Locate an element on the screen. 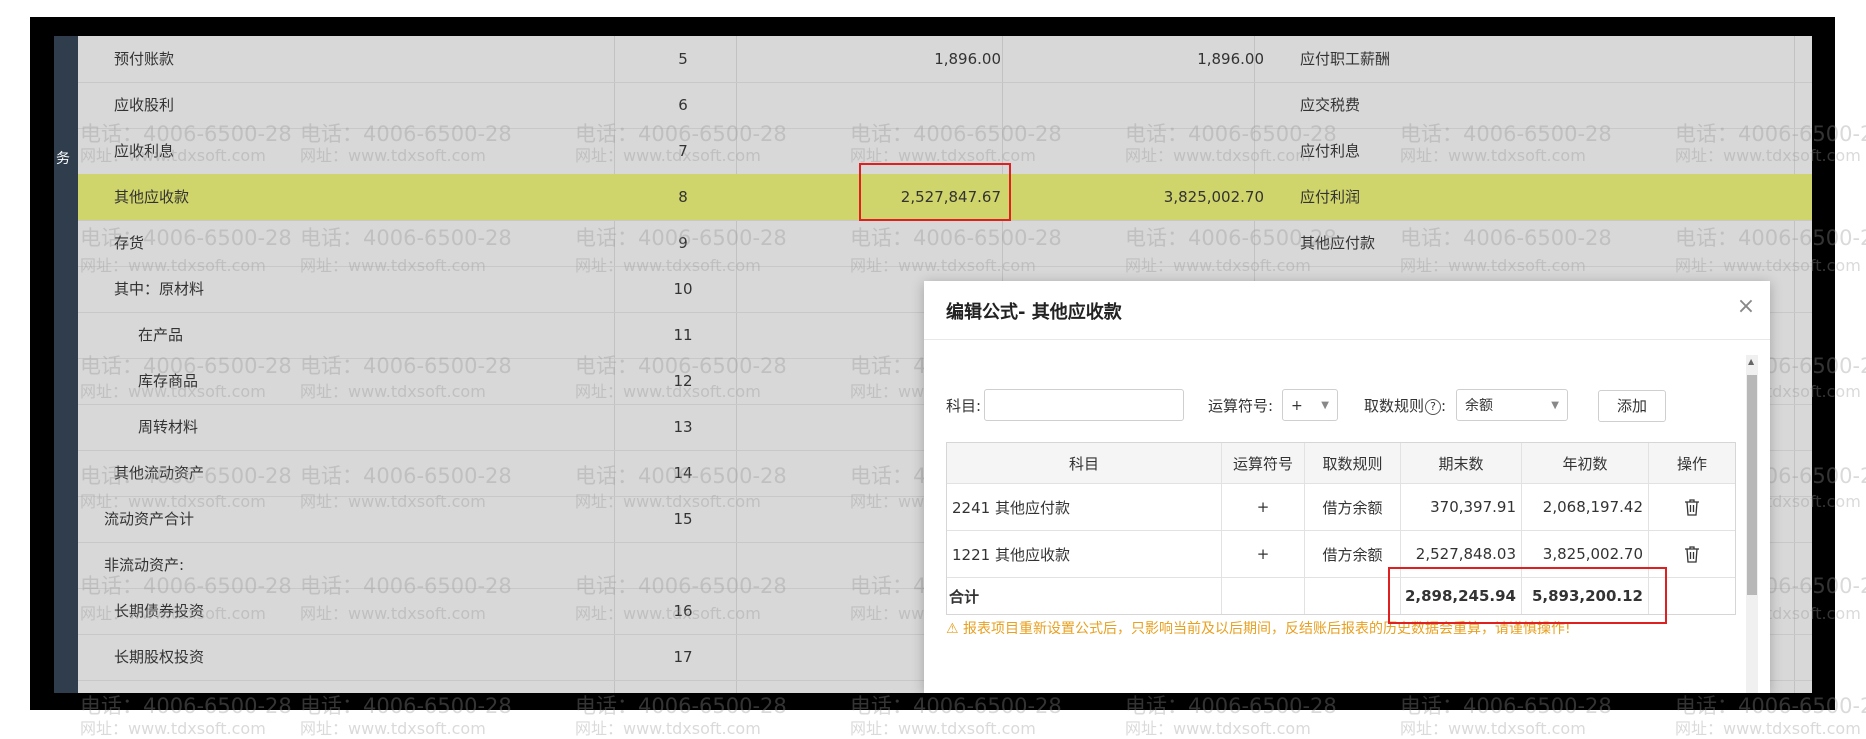  header-rule: 取数规则 is located at coordinates (1353, 463).